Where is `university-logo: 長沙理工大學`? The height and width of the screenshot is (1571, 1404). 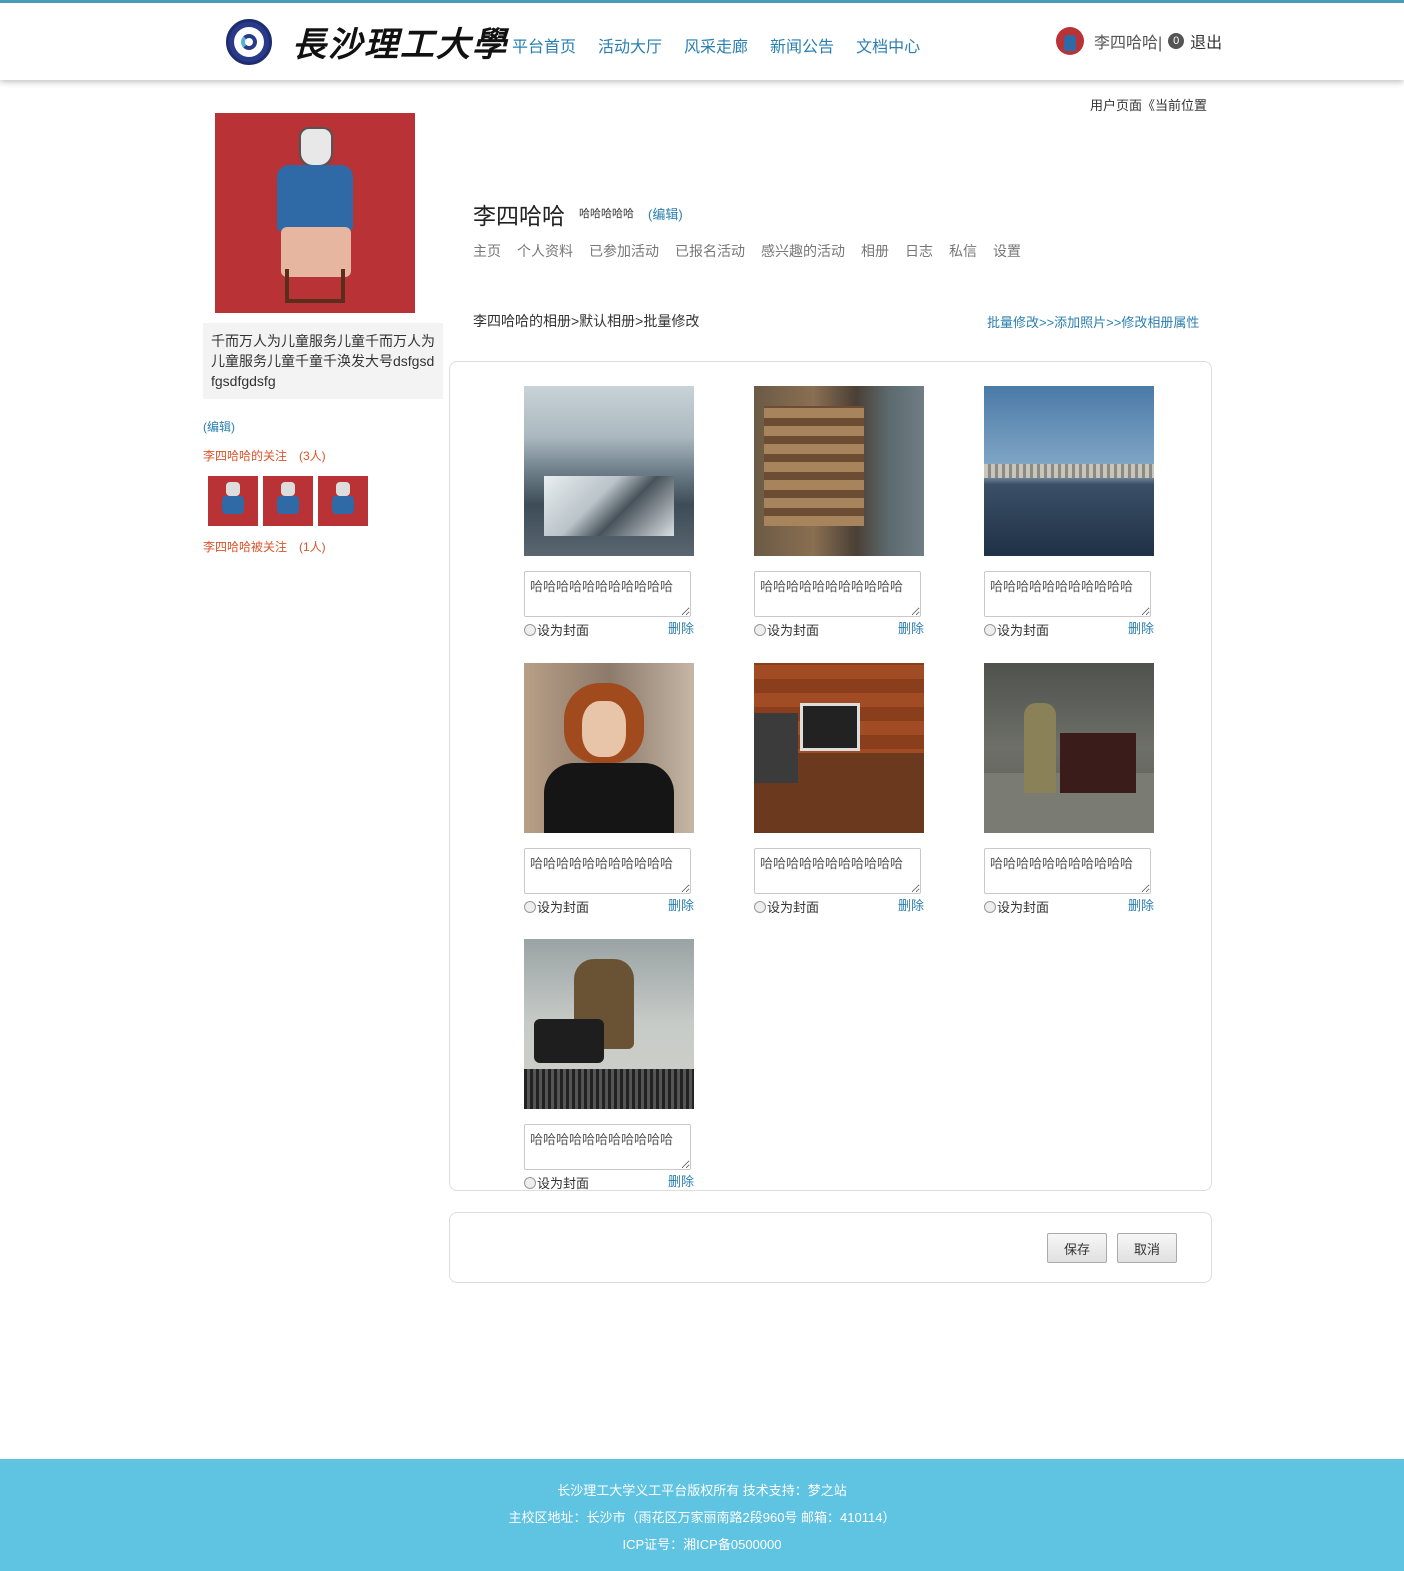
university-logo: 長沙理工大學 is located at coordinates (367, 41).